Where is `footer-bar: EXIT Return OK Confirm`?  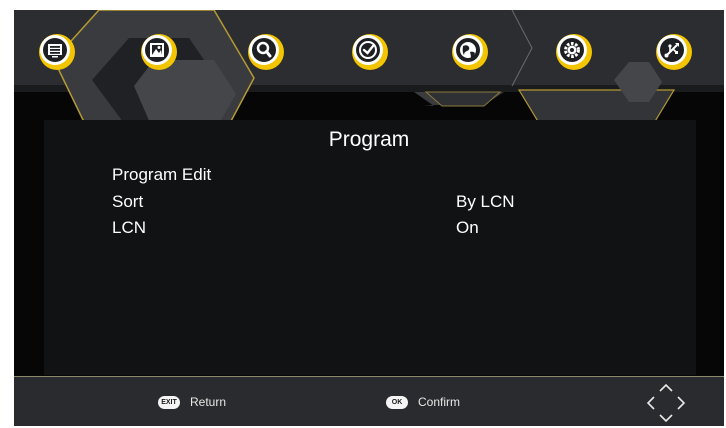
footer-bar: EXIT Return OK Confirm is located at coordinates (369, 401).